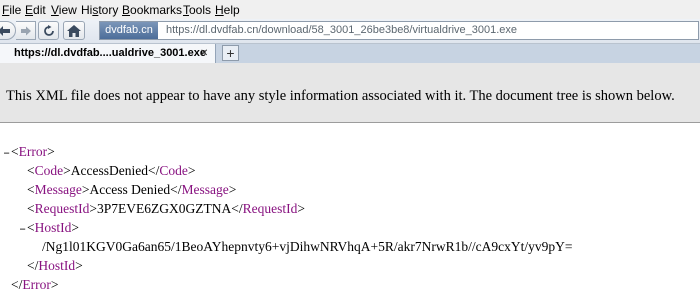  I want to click on menu-edit: Edit, so click(35, 10).